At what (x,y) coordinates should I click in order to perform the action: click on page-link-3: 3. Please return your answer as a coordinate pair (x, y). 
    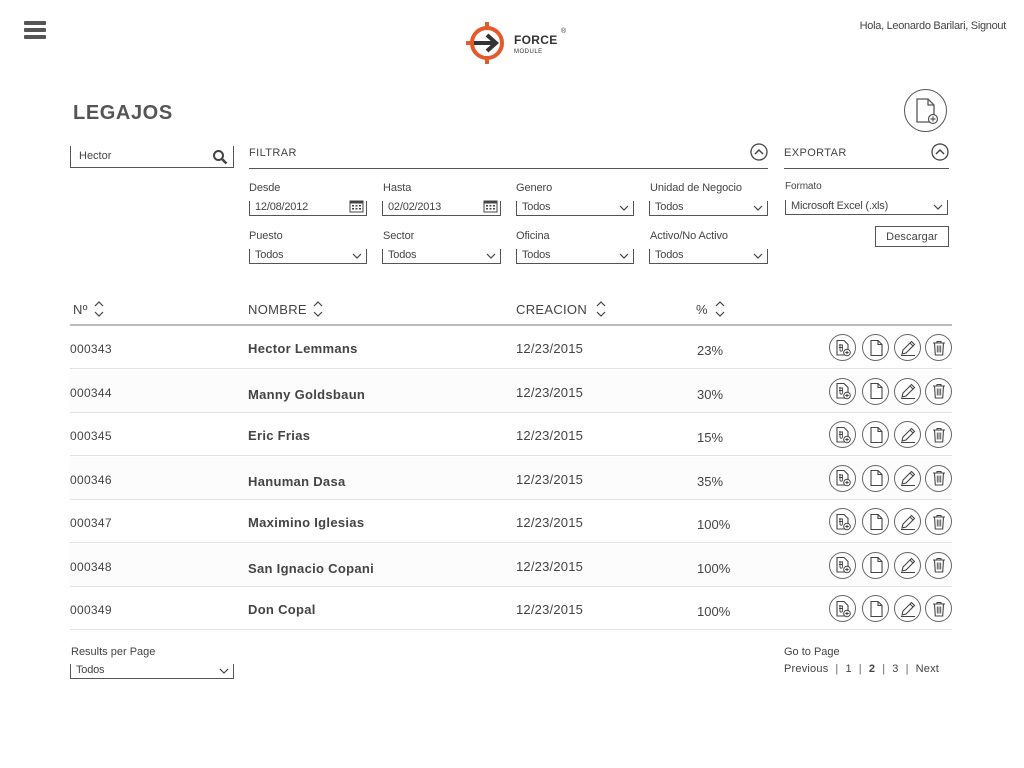
    Looking at the image, I should click on (895, 669).